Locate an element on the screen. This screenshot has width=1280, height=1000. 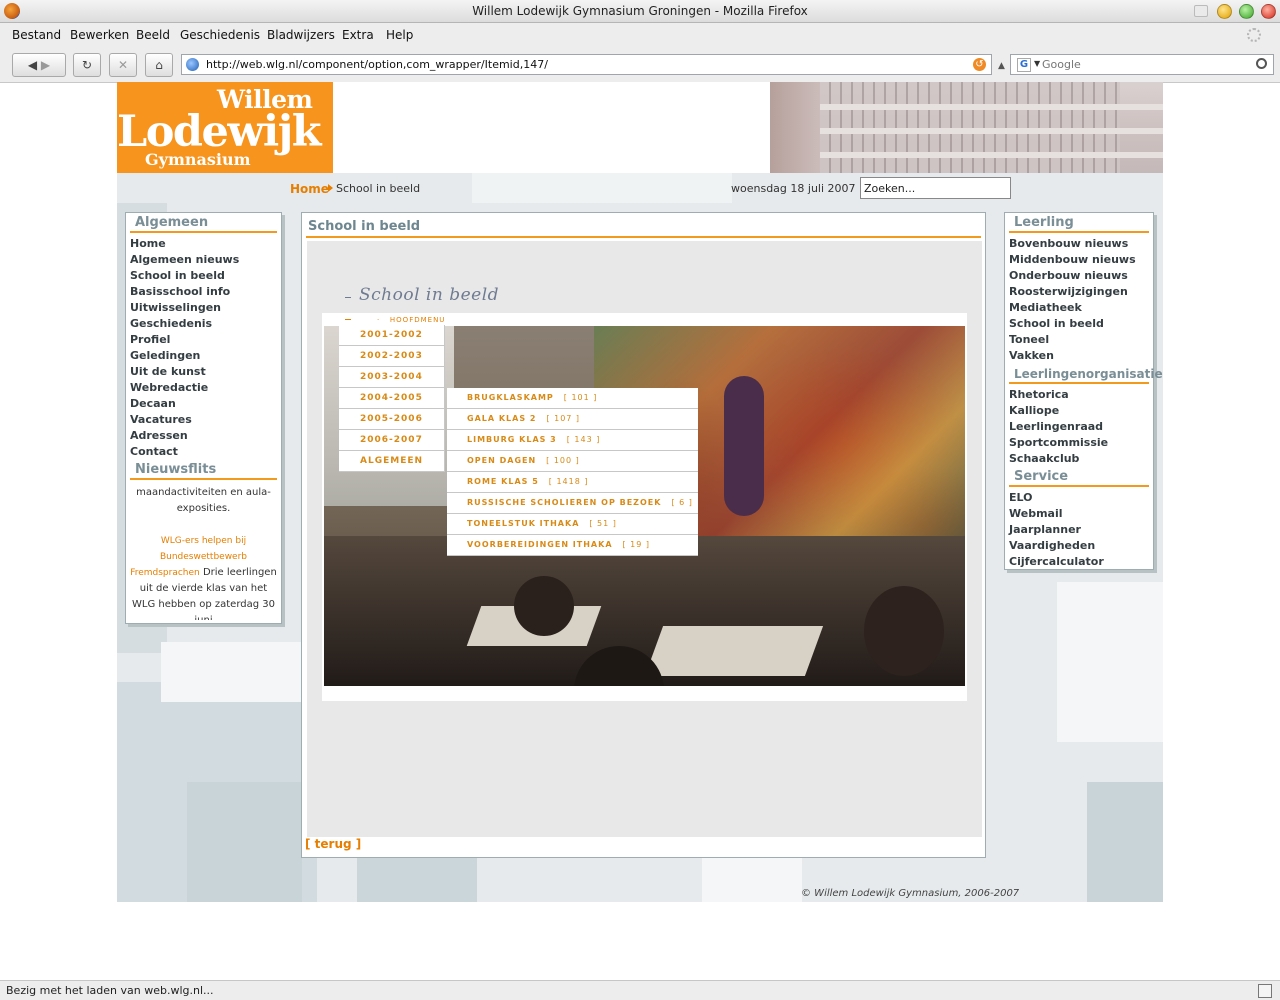
right-menu-item: Mediatheek is located at coordinates (1079, 308).